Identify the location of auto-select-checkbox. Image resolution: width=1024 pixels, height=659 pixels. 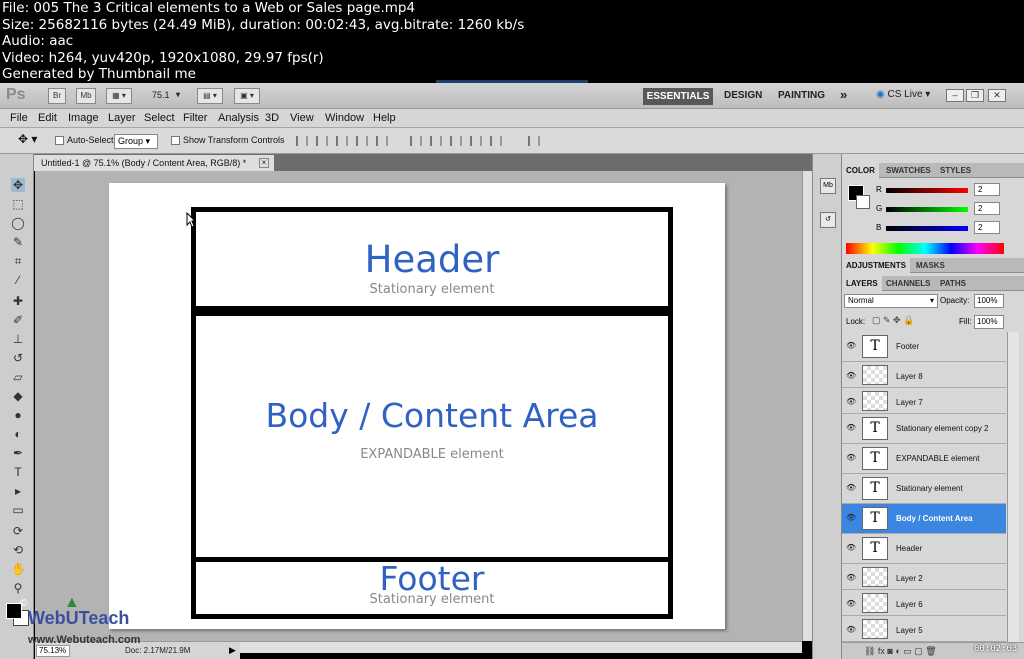
(59, 140).